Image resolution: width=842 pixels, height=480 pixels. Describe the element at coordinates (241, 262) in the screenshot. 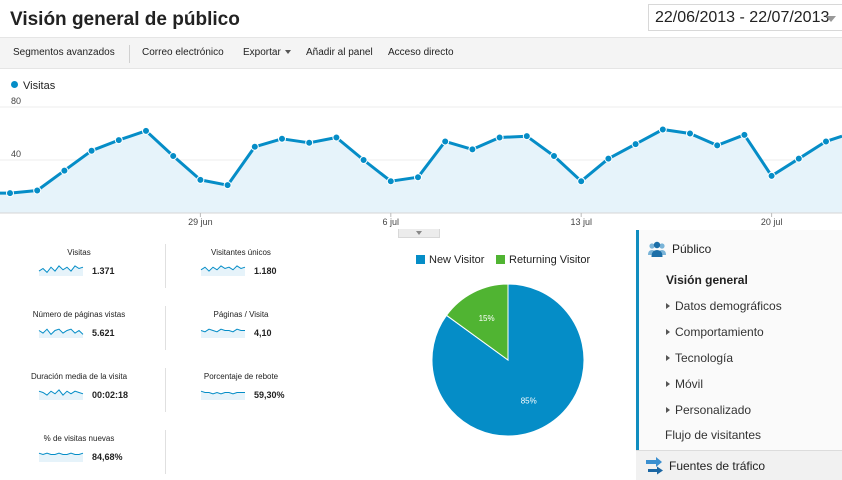

I see `metric-unique-visitors: Visitantes únicos 1.180` at that location.